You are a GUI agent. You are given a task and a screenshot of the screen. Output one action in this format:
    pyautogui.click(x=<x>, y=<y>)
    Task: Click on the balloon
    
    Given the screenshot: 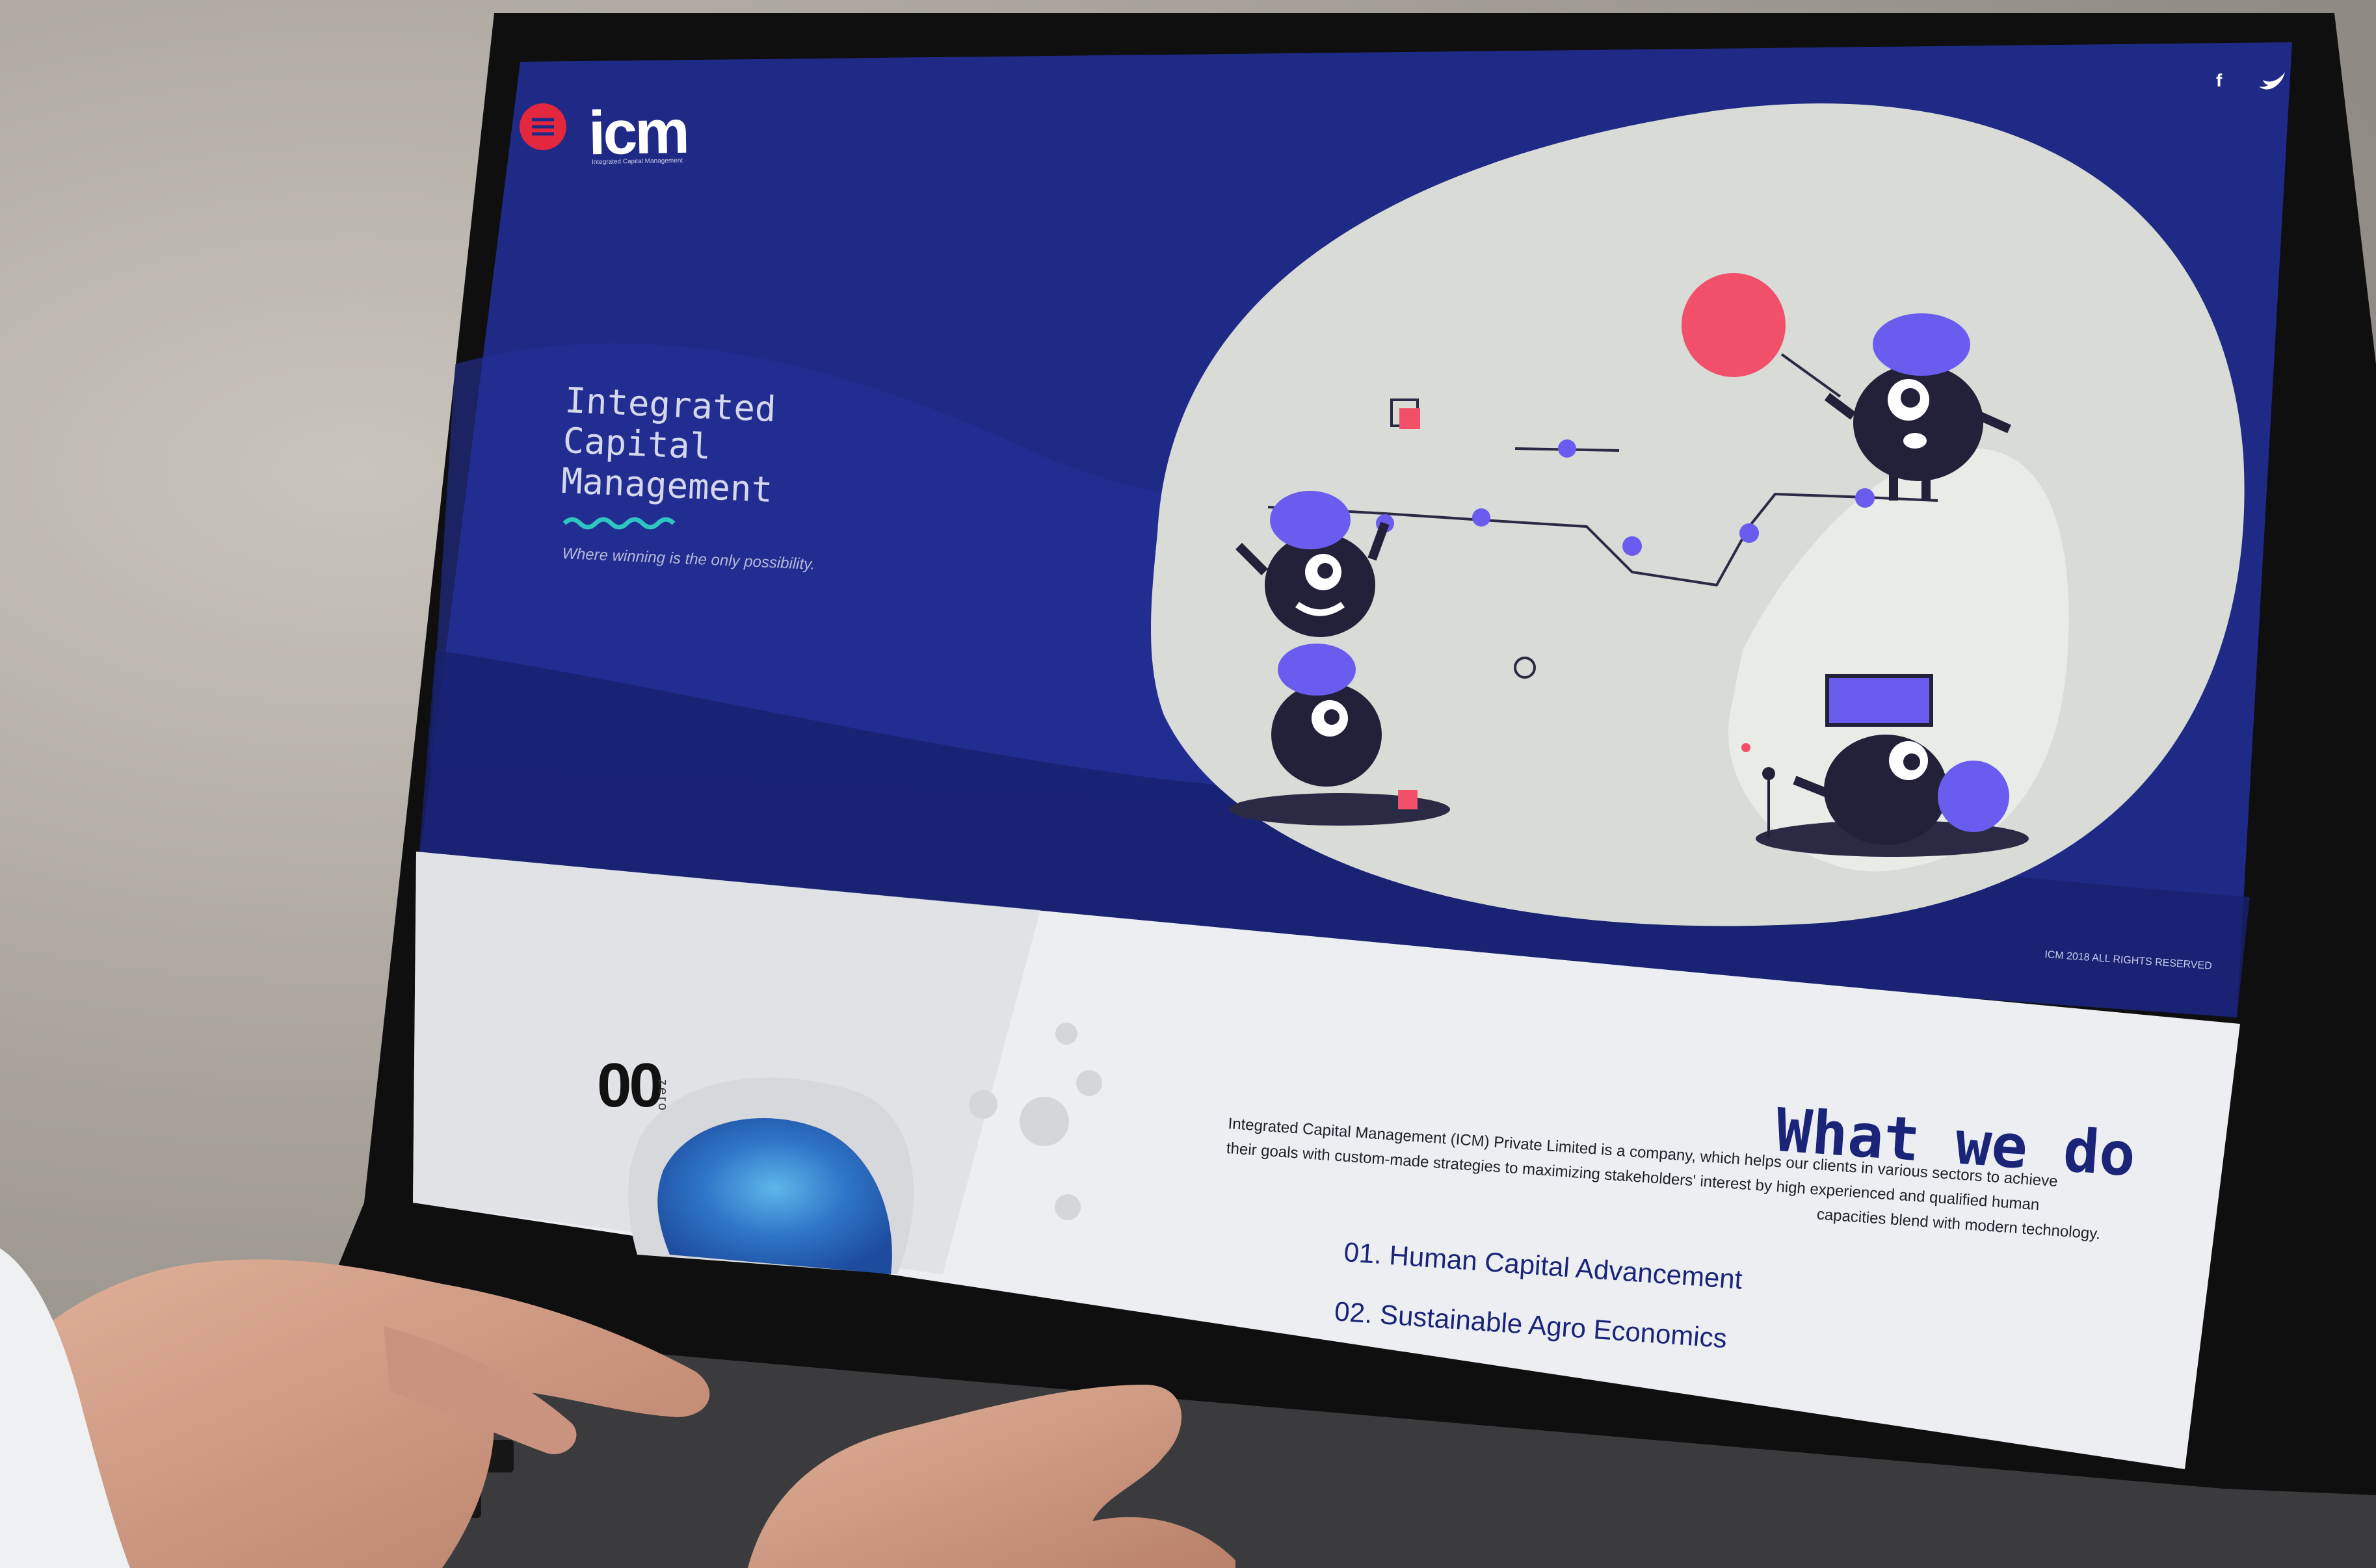 What is the action you would take?
    pyautogui.click(x=1734, y=325)
    